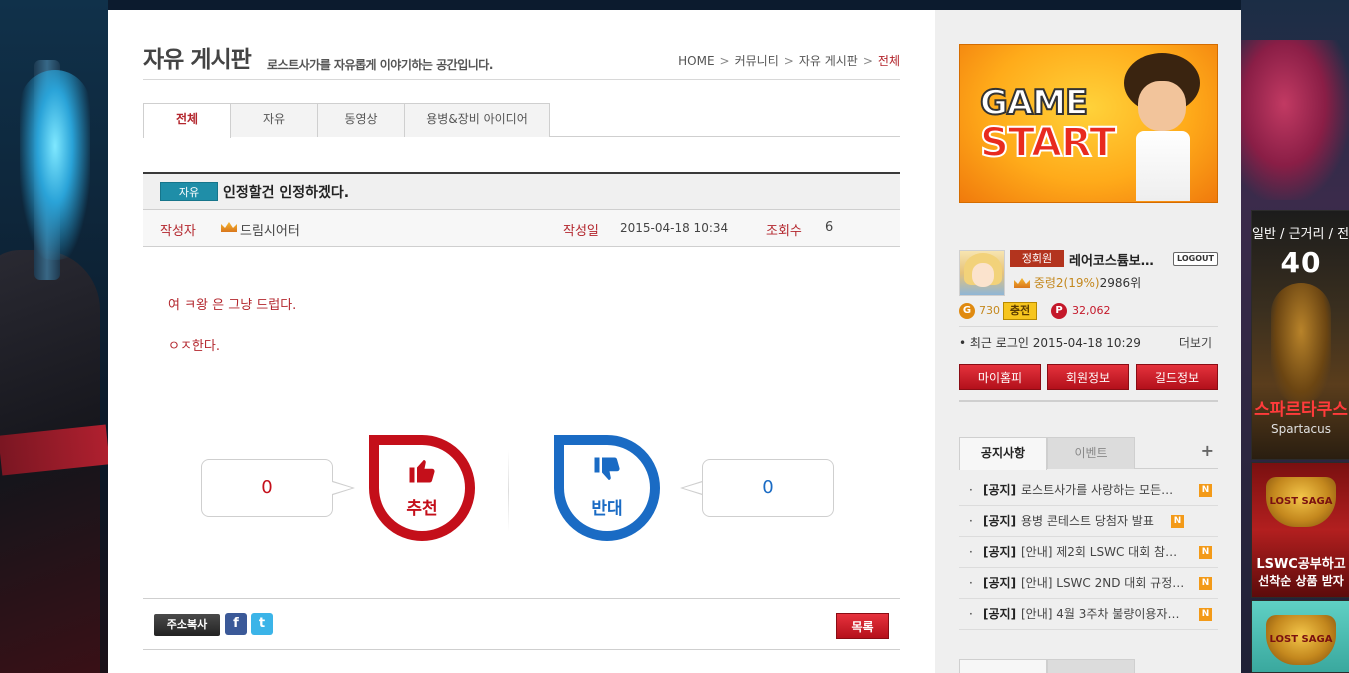 The height and width of the screenshot is (673, 1349). I want to click on game-start-text: GAME START, so click(1048, 124).